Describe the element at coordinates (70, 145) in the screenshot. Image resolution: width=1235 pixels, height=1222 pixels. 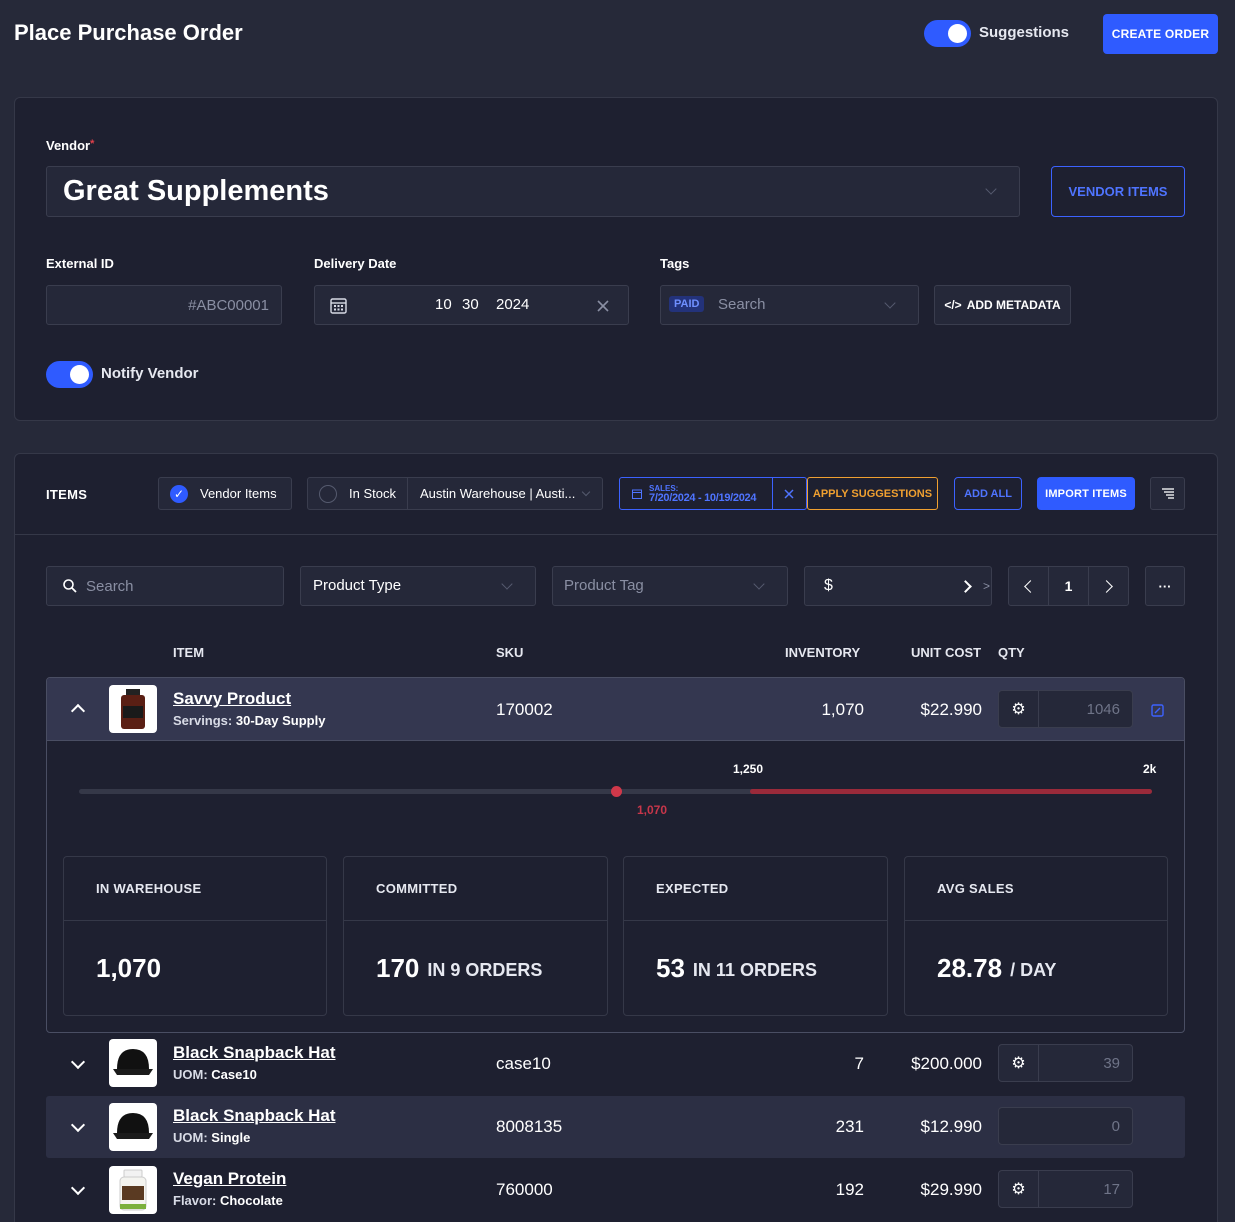
I see `vendor-label: Vendor*` at that location.